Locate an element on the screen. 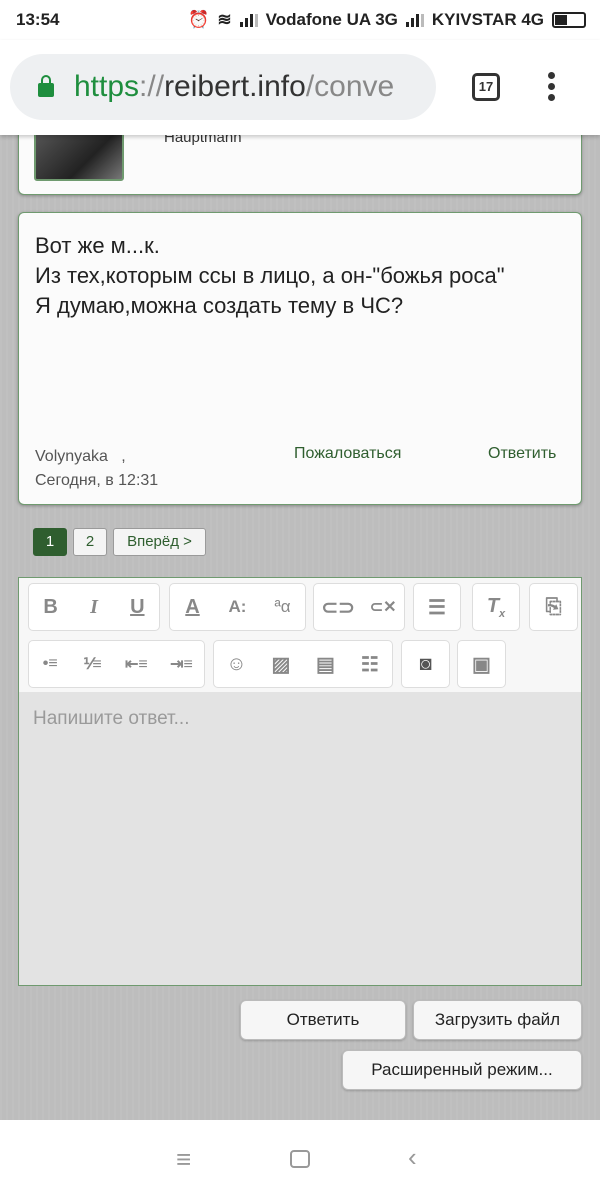  url-host: reibert.info is located at coordinates (235, 86).